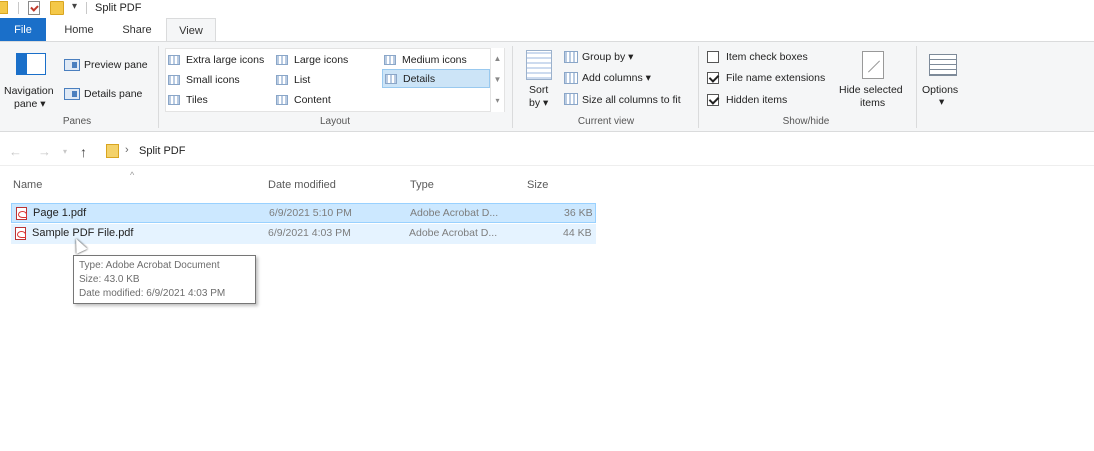  What do you see at coordinates (577, 233) in the screenshot?
I see `file-size: 44 KB` at bounding box center [577, 233].